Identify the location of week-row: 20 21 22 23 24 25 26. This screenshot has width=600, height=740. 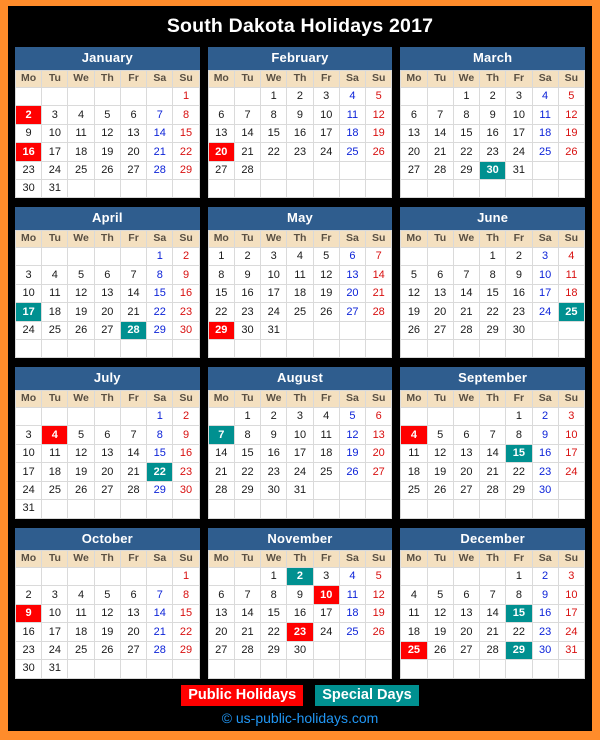
(493, 152).